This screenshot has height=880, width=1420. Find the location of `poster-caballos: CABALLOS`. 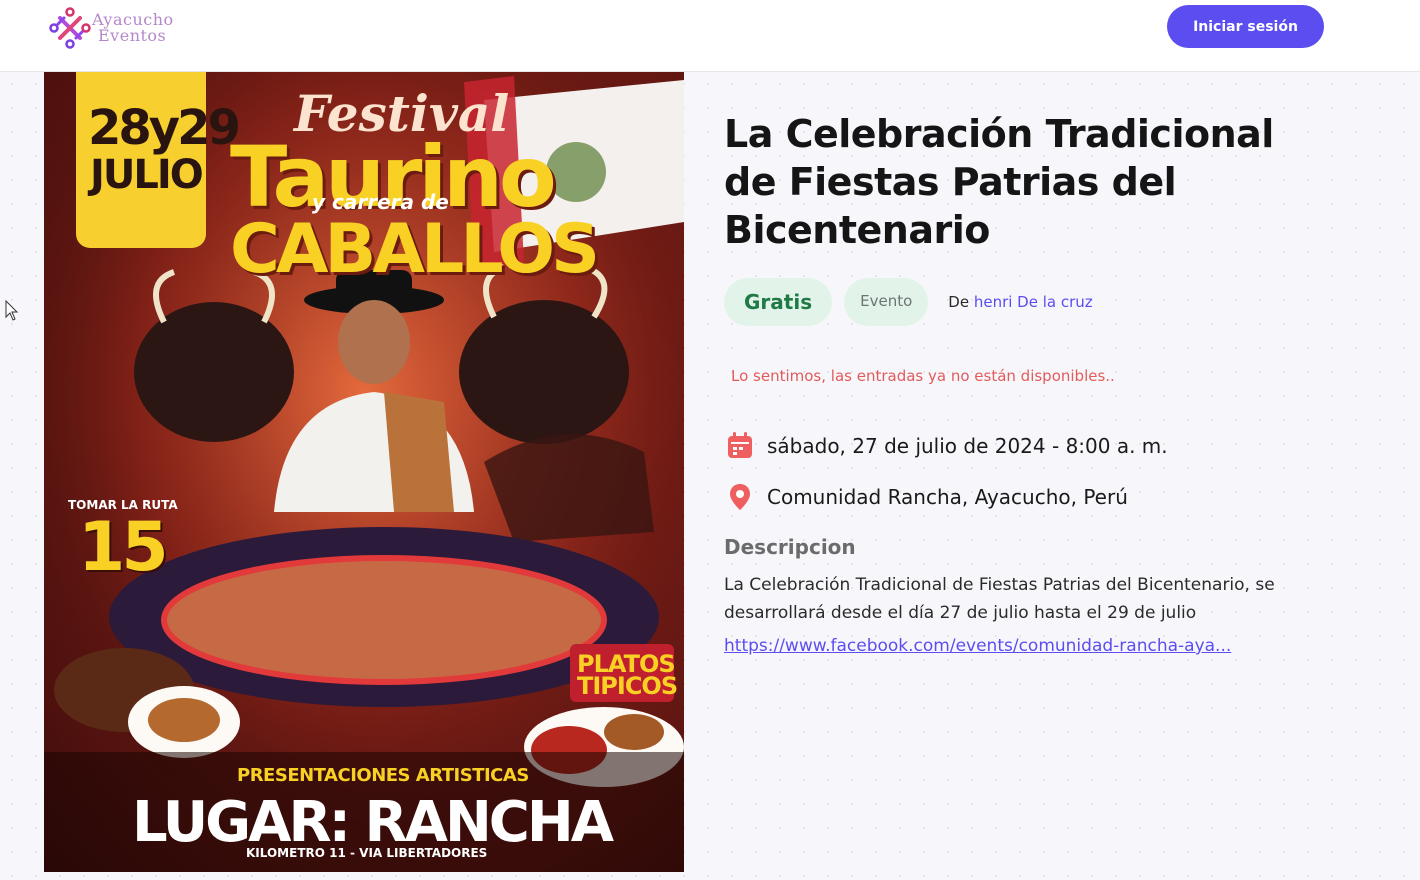

poster-caballos: CABALLOS is located at coordinates (415, 249).